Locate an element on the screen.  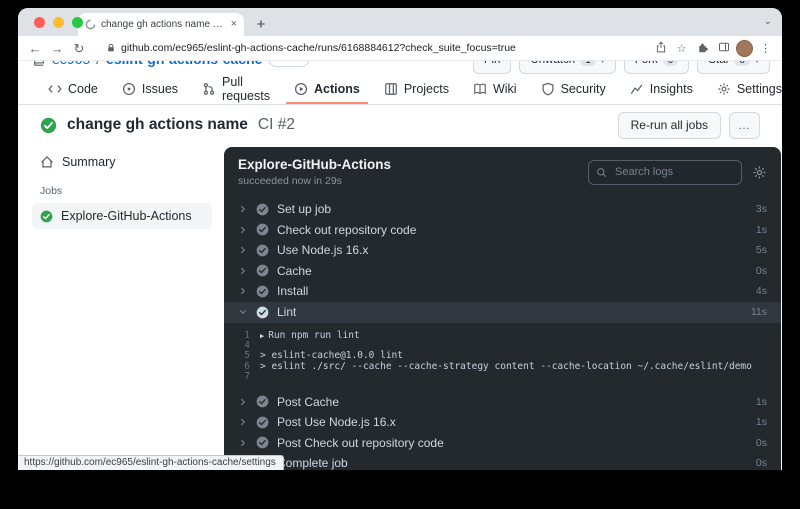
step-duration: 4s is located at coordinates (761, 291).